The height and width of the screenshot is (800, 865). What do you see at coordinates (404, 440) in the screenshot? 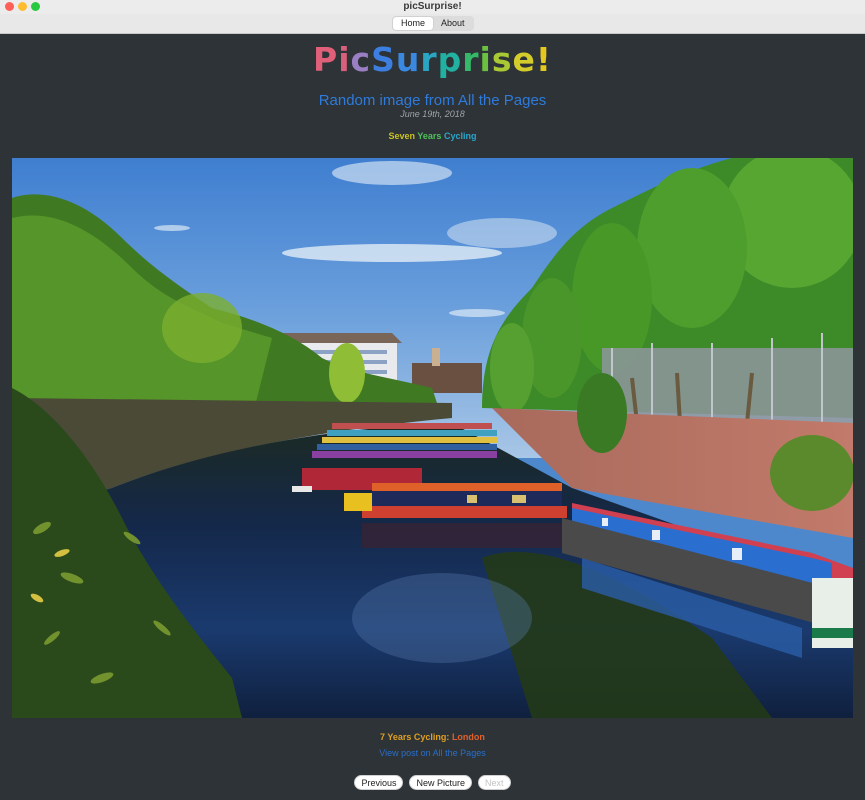
I see `narrowboats-distant` at bounding box center [404, 440].